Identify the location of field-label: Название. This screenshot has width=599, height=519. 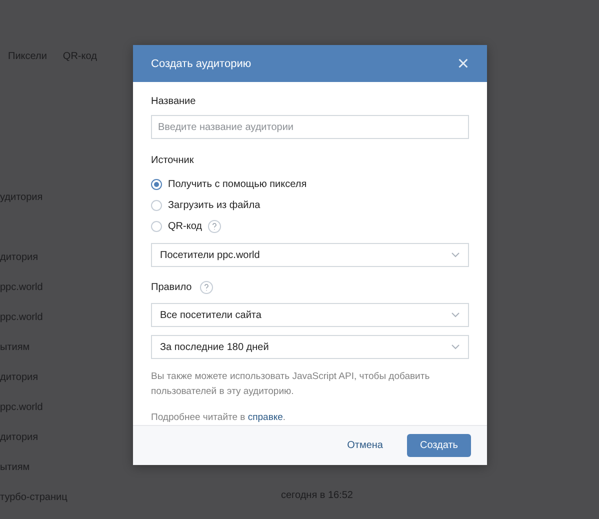
(174, 102).